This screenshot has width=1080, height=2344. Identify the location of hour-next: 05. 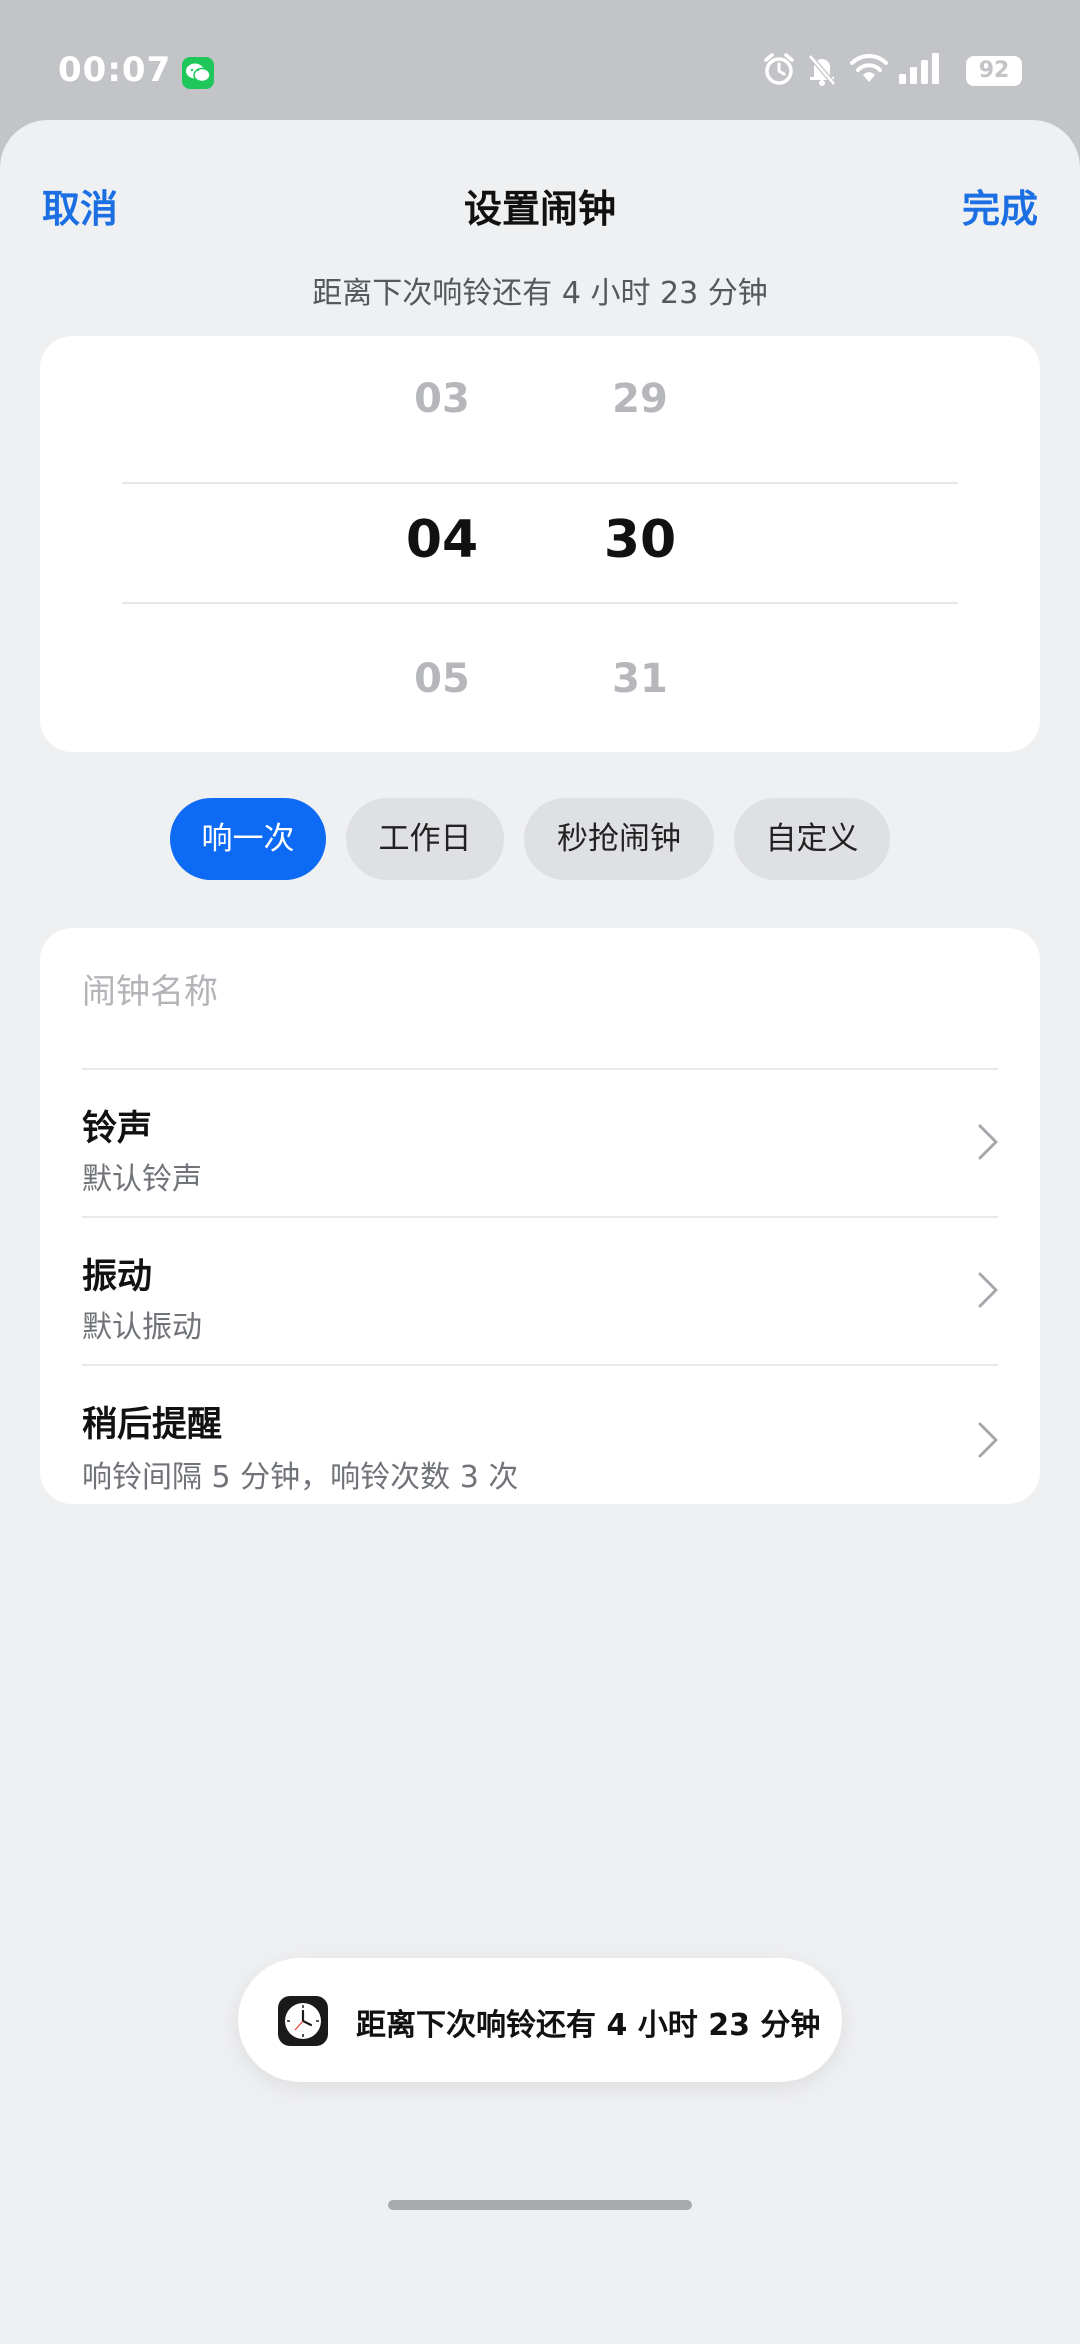
(442, 679).